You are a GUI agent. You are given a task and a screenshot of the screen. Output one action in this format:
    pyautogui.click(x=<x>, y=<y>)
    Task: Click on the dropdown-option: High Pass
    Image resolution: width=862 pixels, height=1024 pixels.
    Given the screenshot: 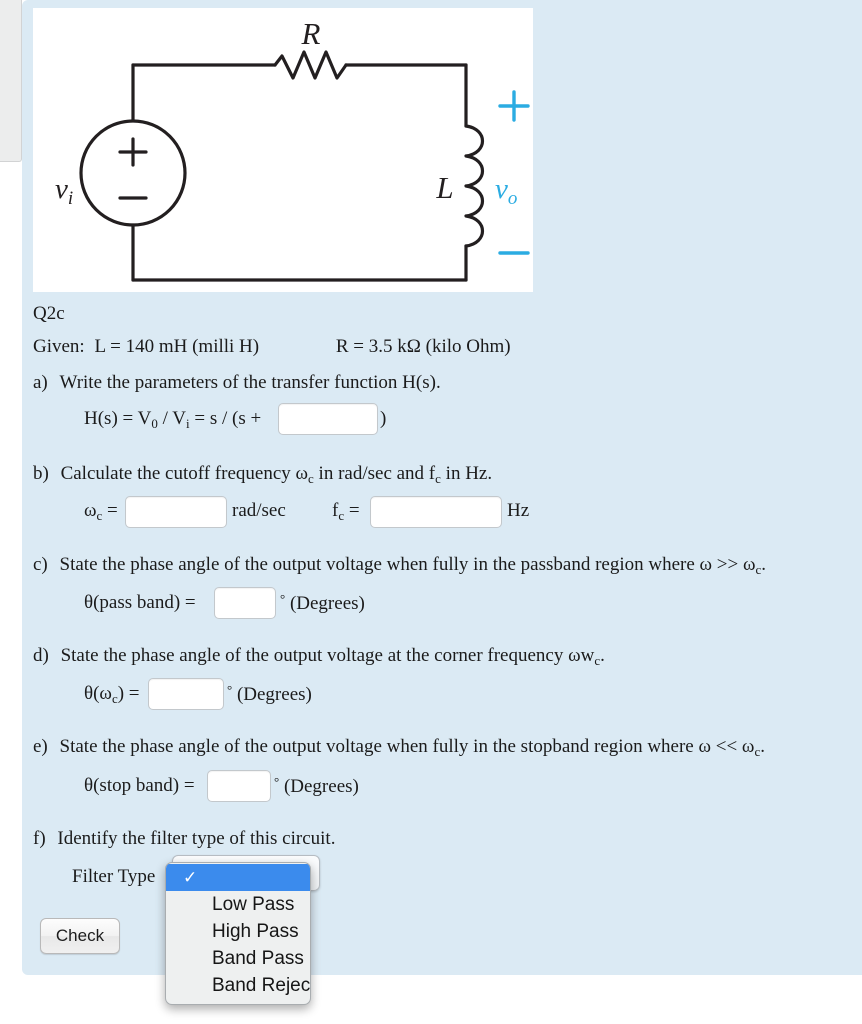 What is the action you would take?
    pyautogui.click(x=238, y=931)
    